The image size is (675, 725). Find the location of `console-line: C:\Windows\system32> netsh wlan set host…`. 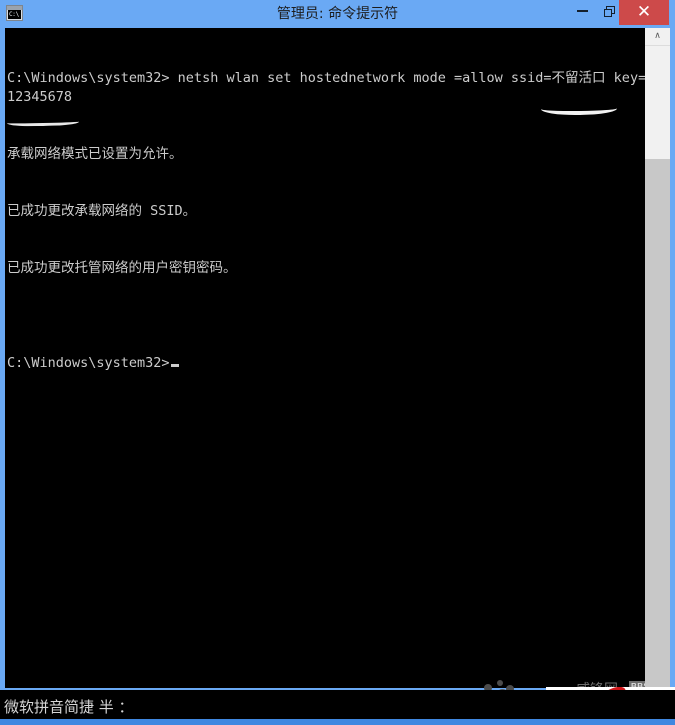

console-line: C:\Windows\system32> netsh wlan set host… is located at coordinates (327, 87).